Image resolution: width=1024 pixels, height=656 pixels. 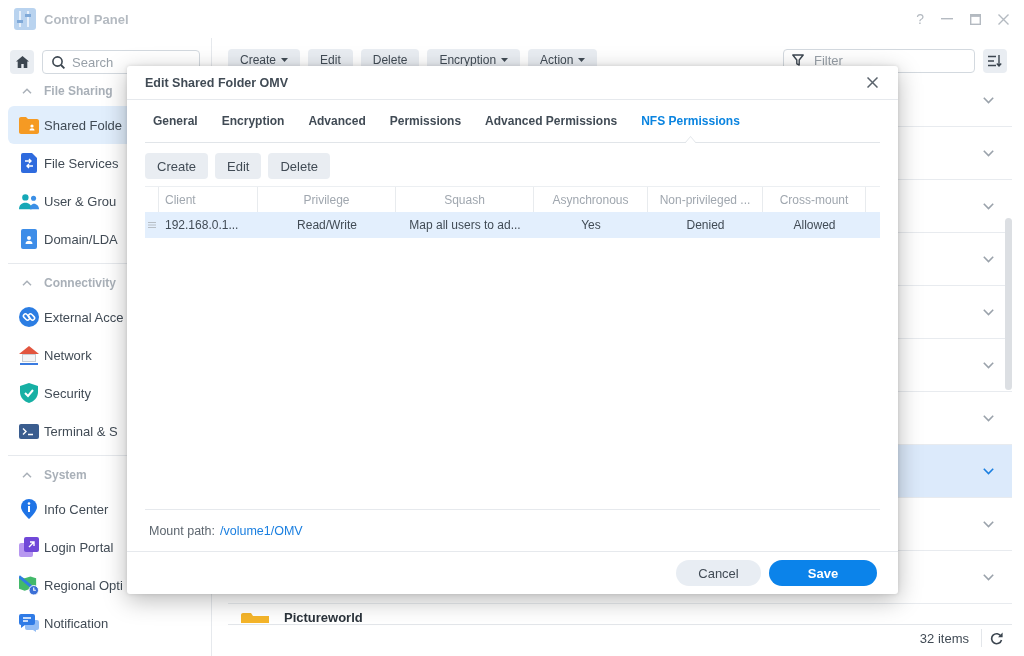 What do you see at coordinates (86, 19) in the screenshot?
I see `window-title: Control Panel` at bounding box center [86, 19].